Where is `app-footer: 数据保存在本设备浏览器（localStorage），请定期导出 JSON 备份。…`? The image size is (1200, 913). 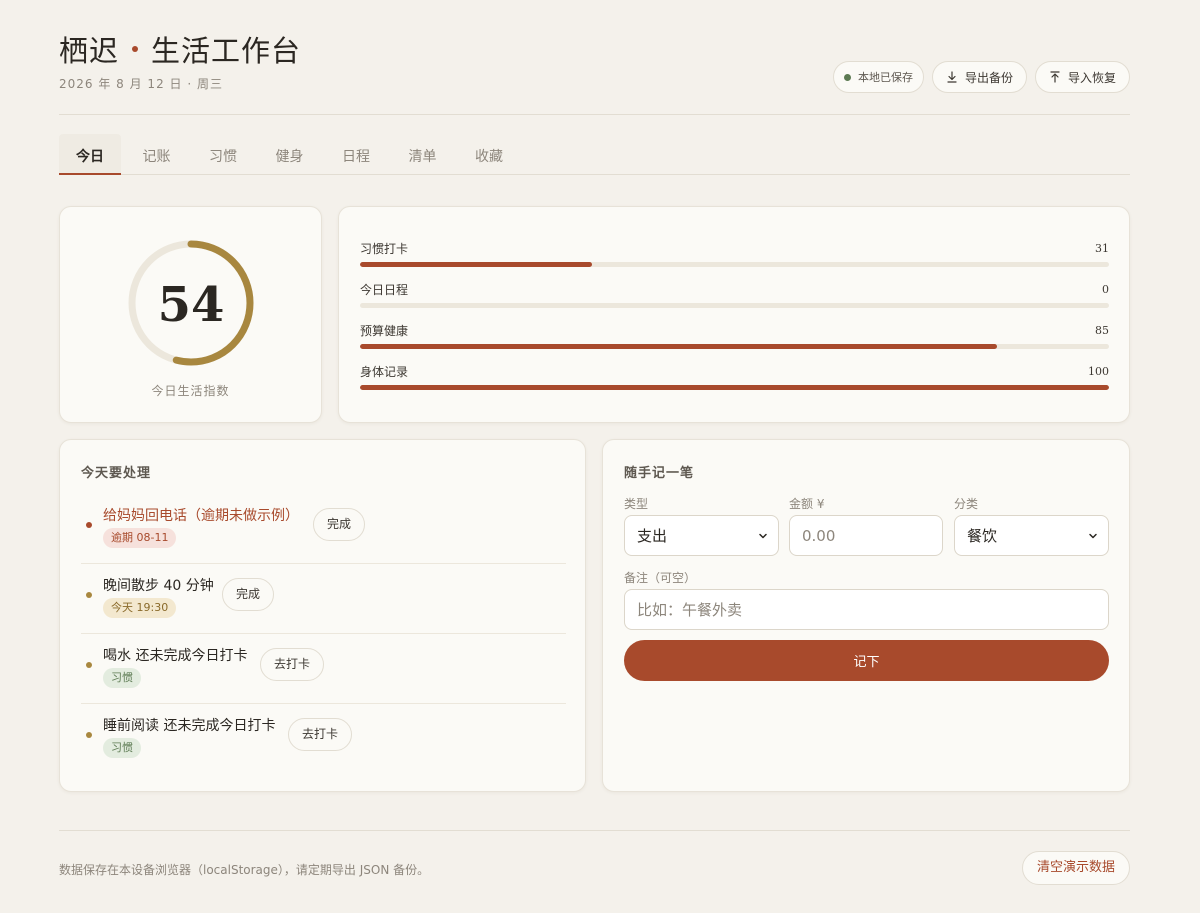 app-footer: 数据保存在本设备浏览器（localStorage），请定期导出 JSON 备份。… is located at coordinates (594, 860).